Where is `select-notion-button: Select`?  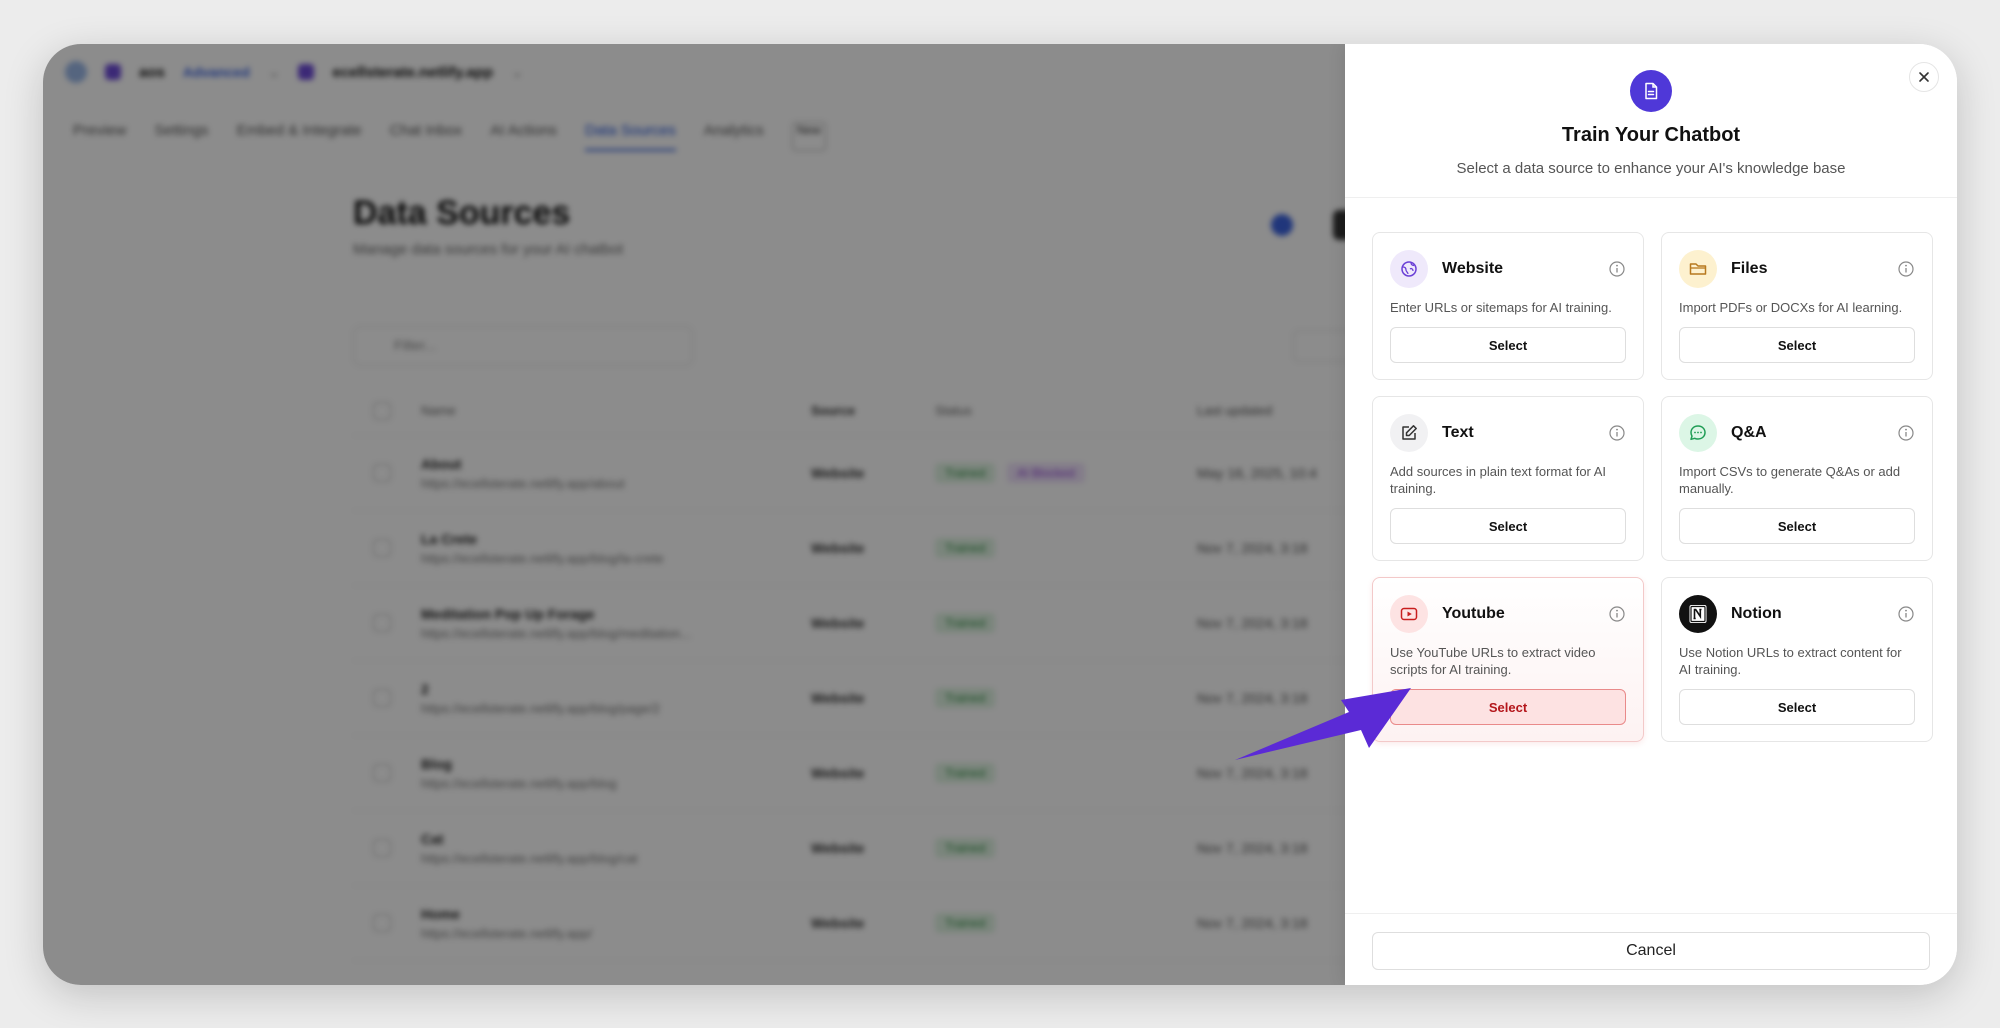 select-notion-button: Select is located at coordinates (1797, 707).